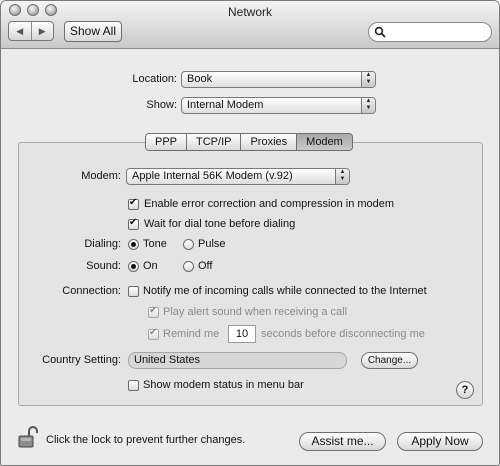 The width and height of the screenshot is (500, 466). I want to click on play-alert-checkbox, so click(153, 311).